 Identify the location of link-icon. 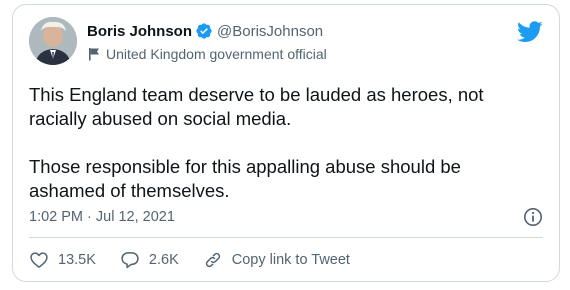
(212, 260).